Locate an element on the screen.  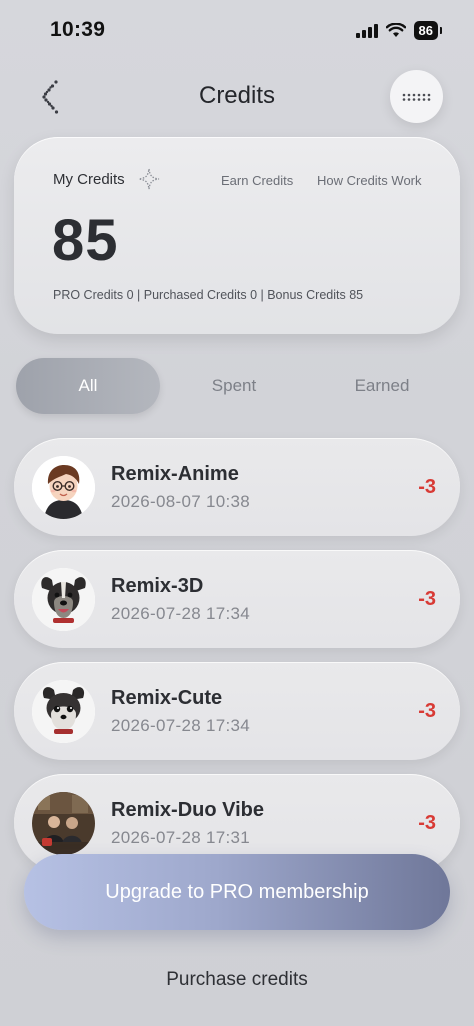
tab-spent: Spent is located at coordinates (234, 386).